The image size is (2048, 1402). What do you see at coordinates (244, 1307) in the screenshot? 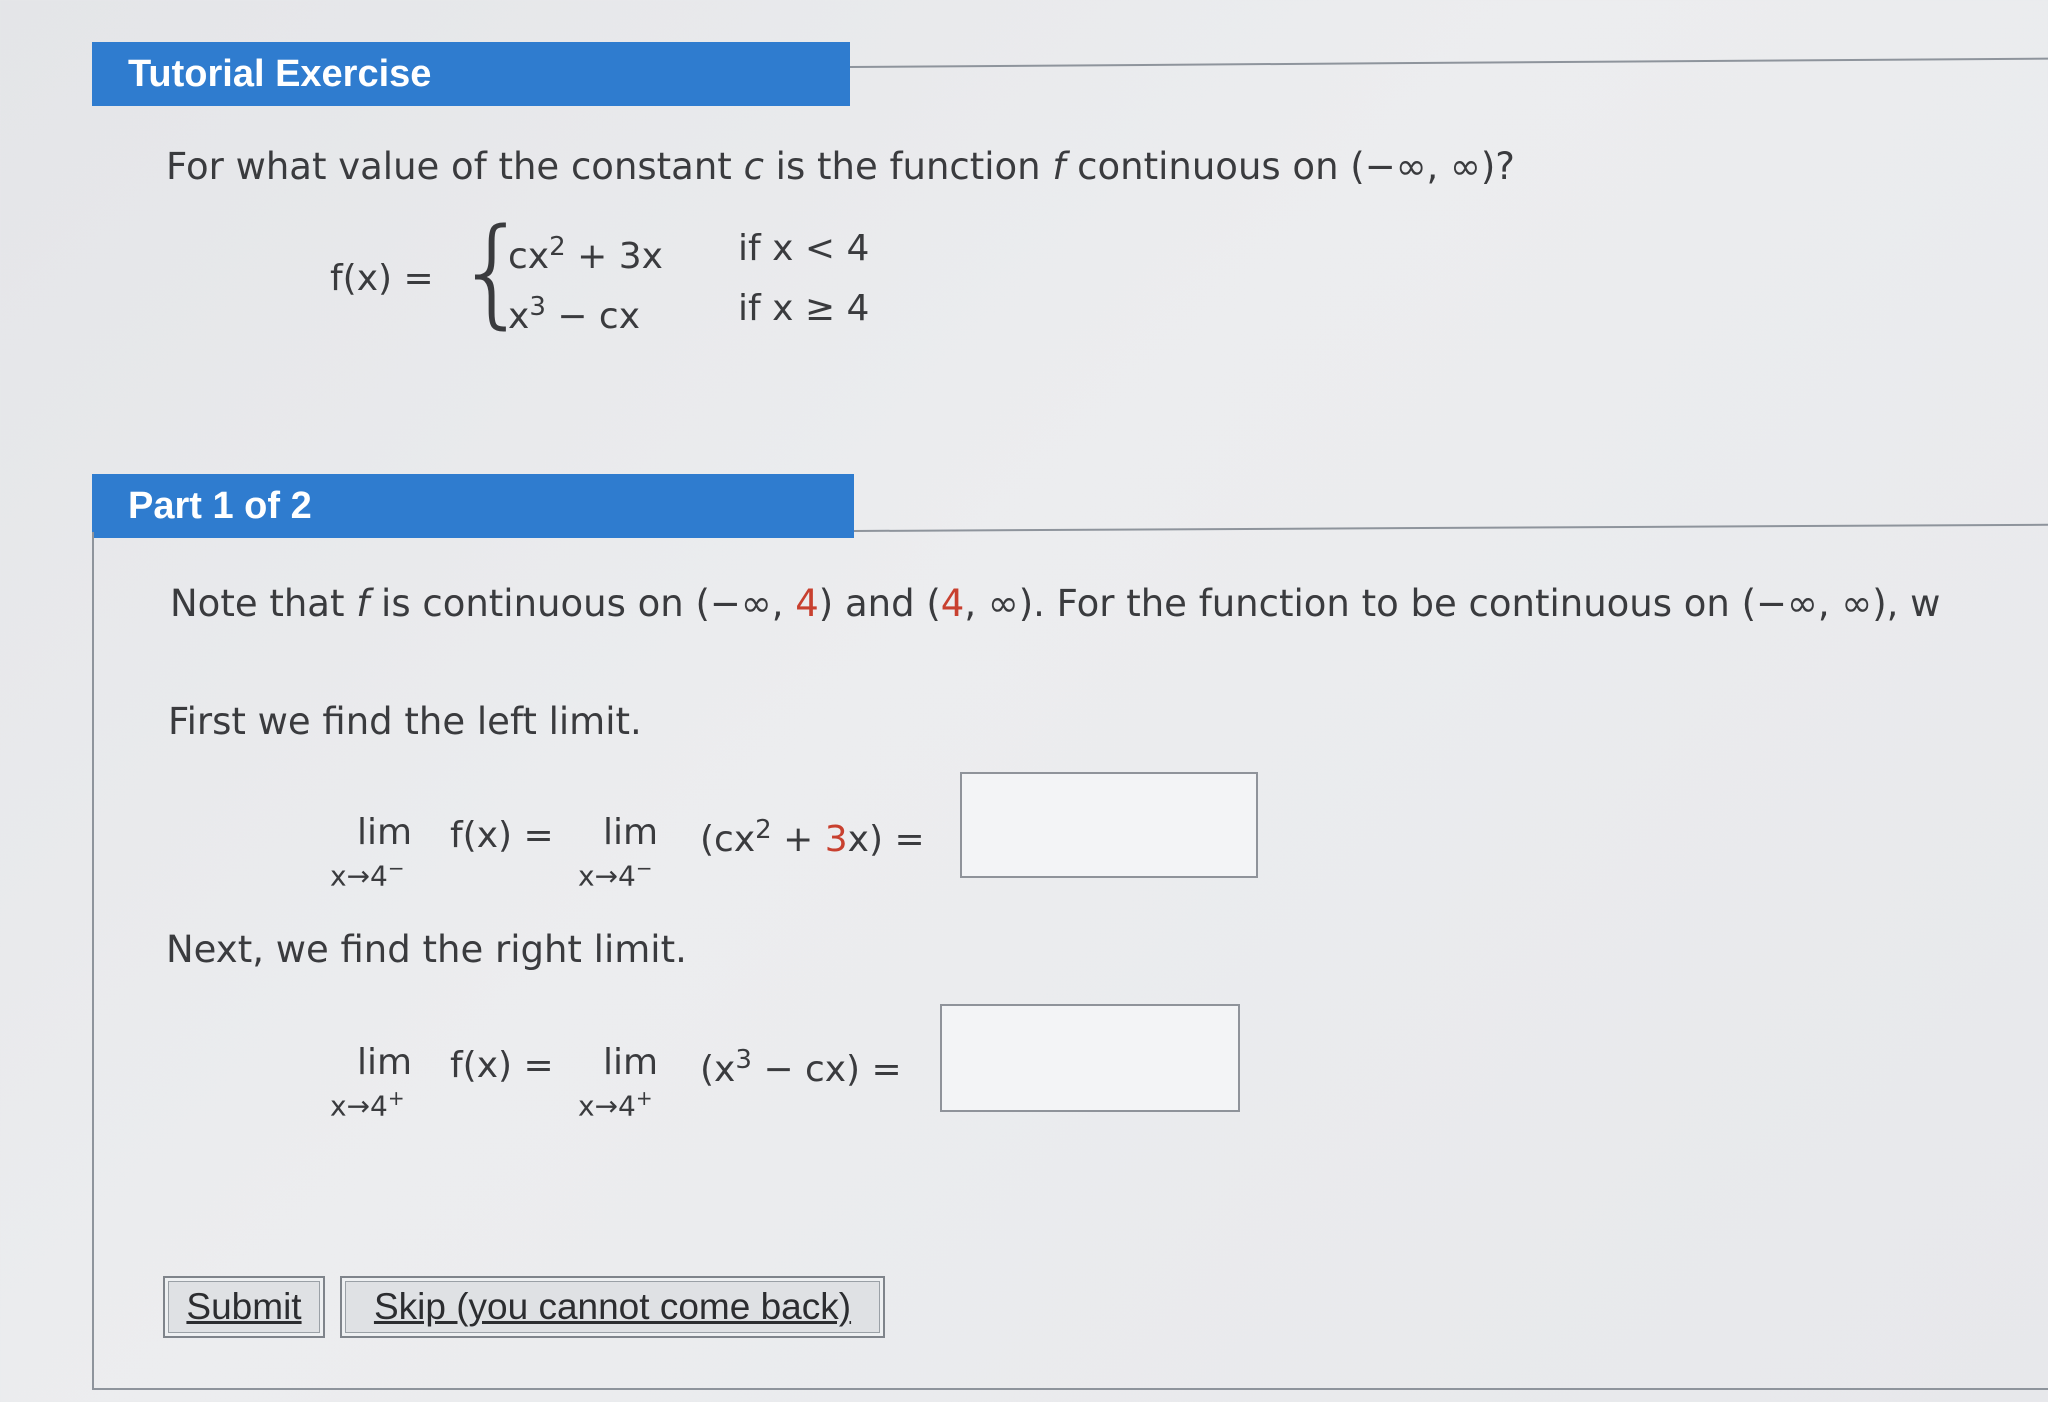
I see `submit-button: Submit` at bounding box center [244, 1307].